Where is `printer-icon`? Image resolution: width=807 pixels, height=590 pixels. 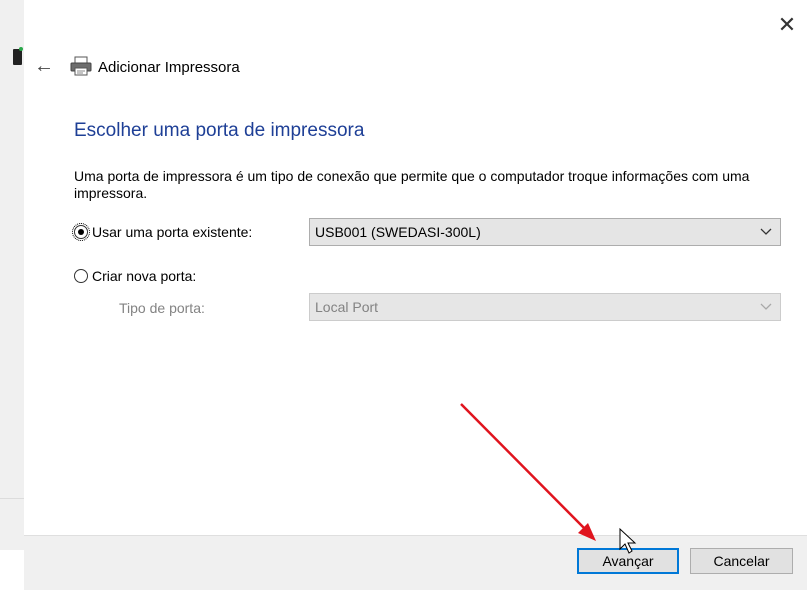 printer-icon is located at coordinates (81, 66).